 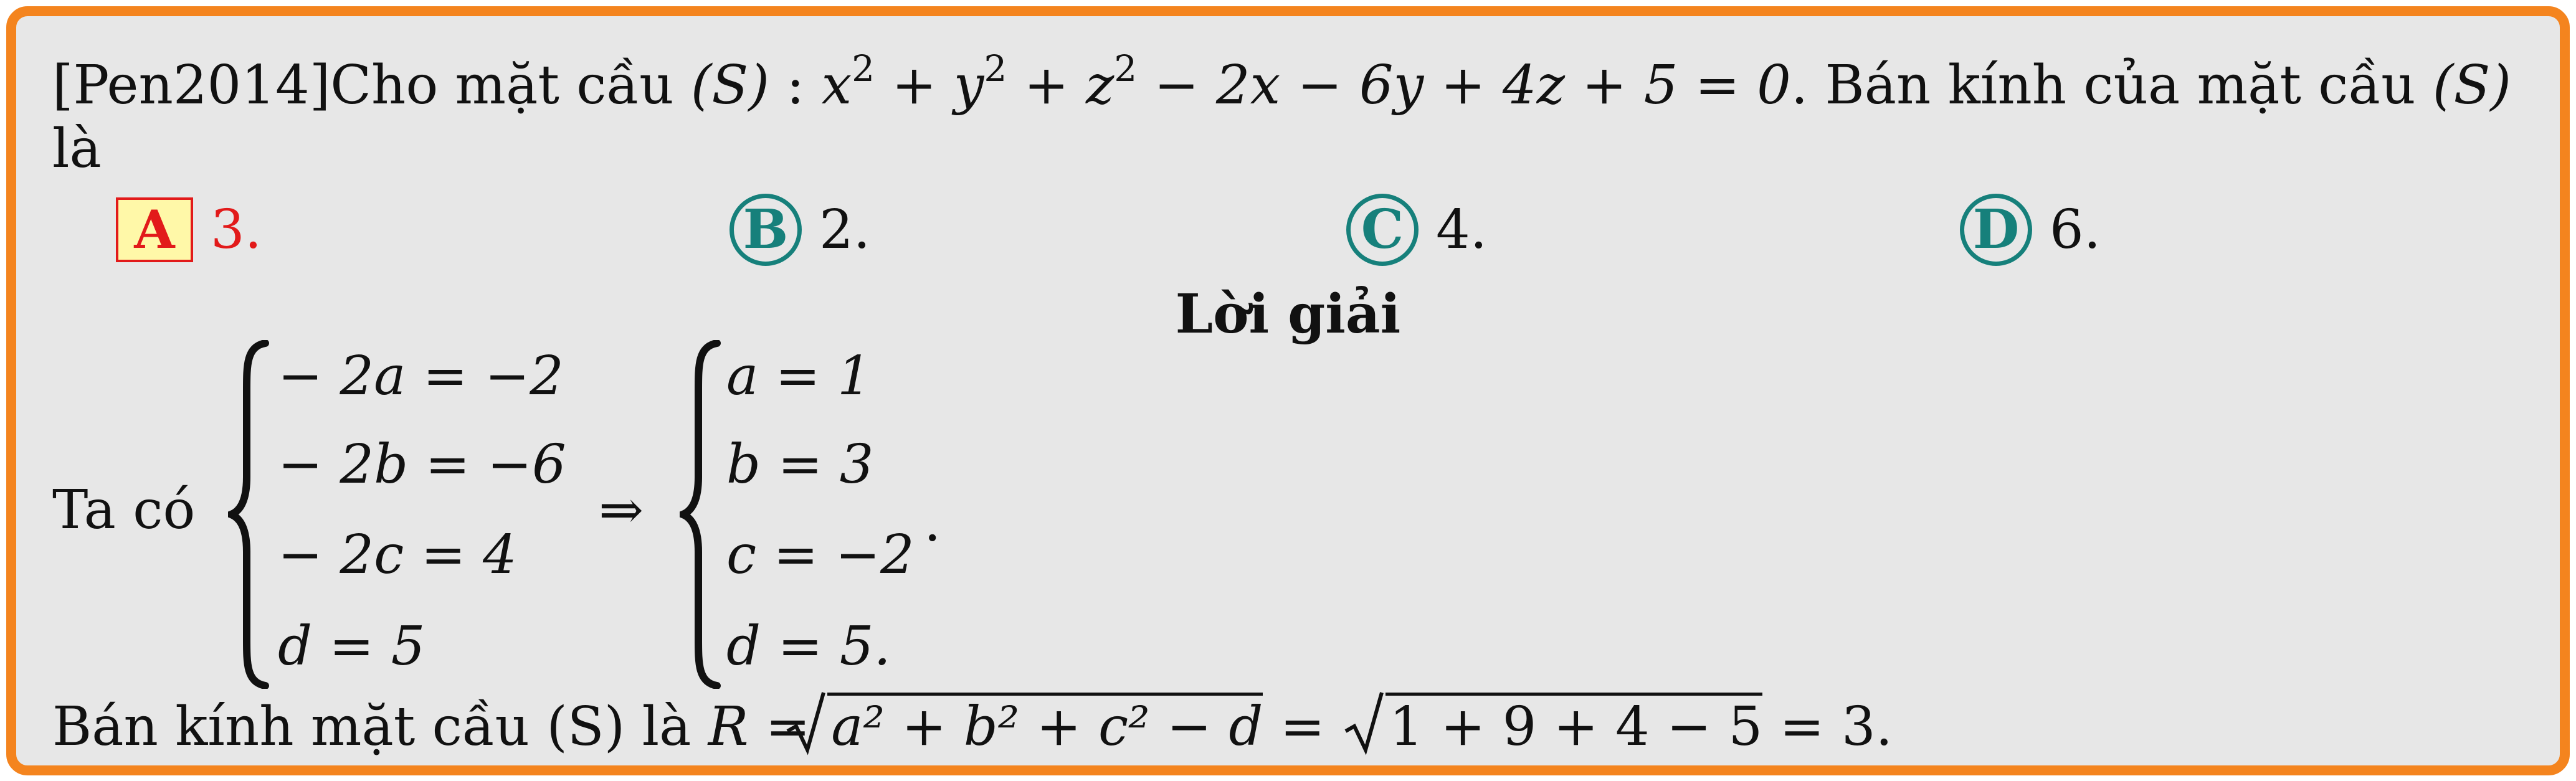 What do you see at coordinates (1464, 85) in the screenshot?
I see `equation-rest: − 2x − 6y + 4z + 5 = 0` at bounding box center [1464, 85].